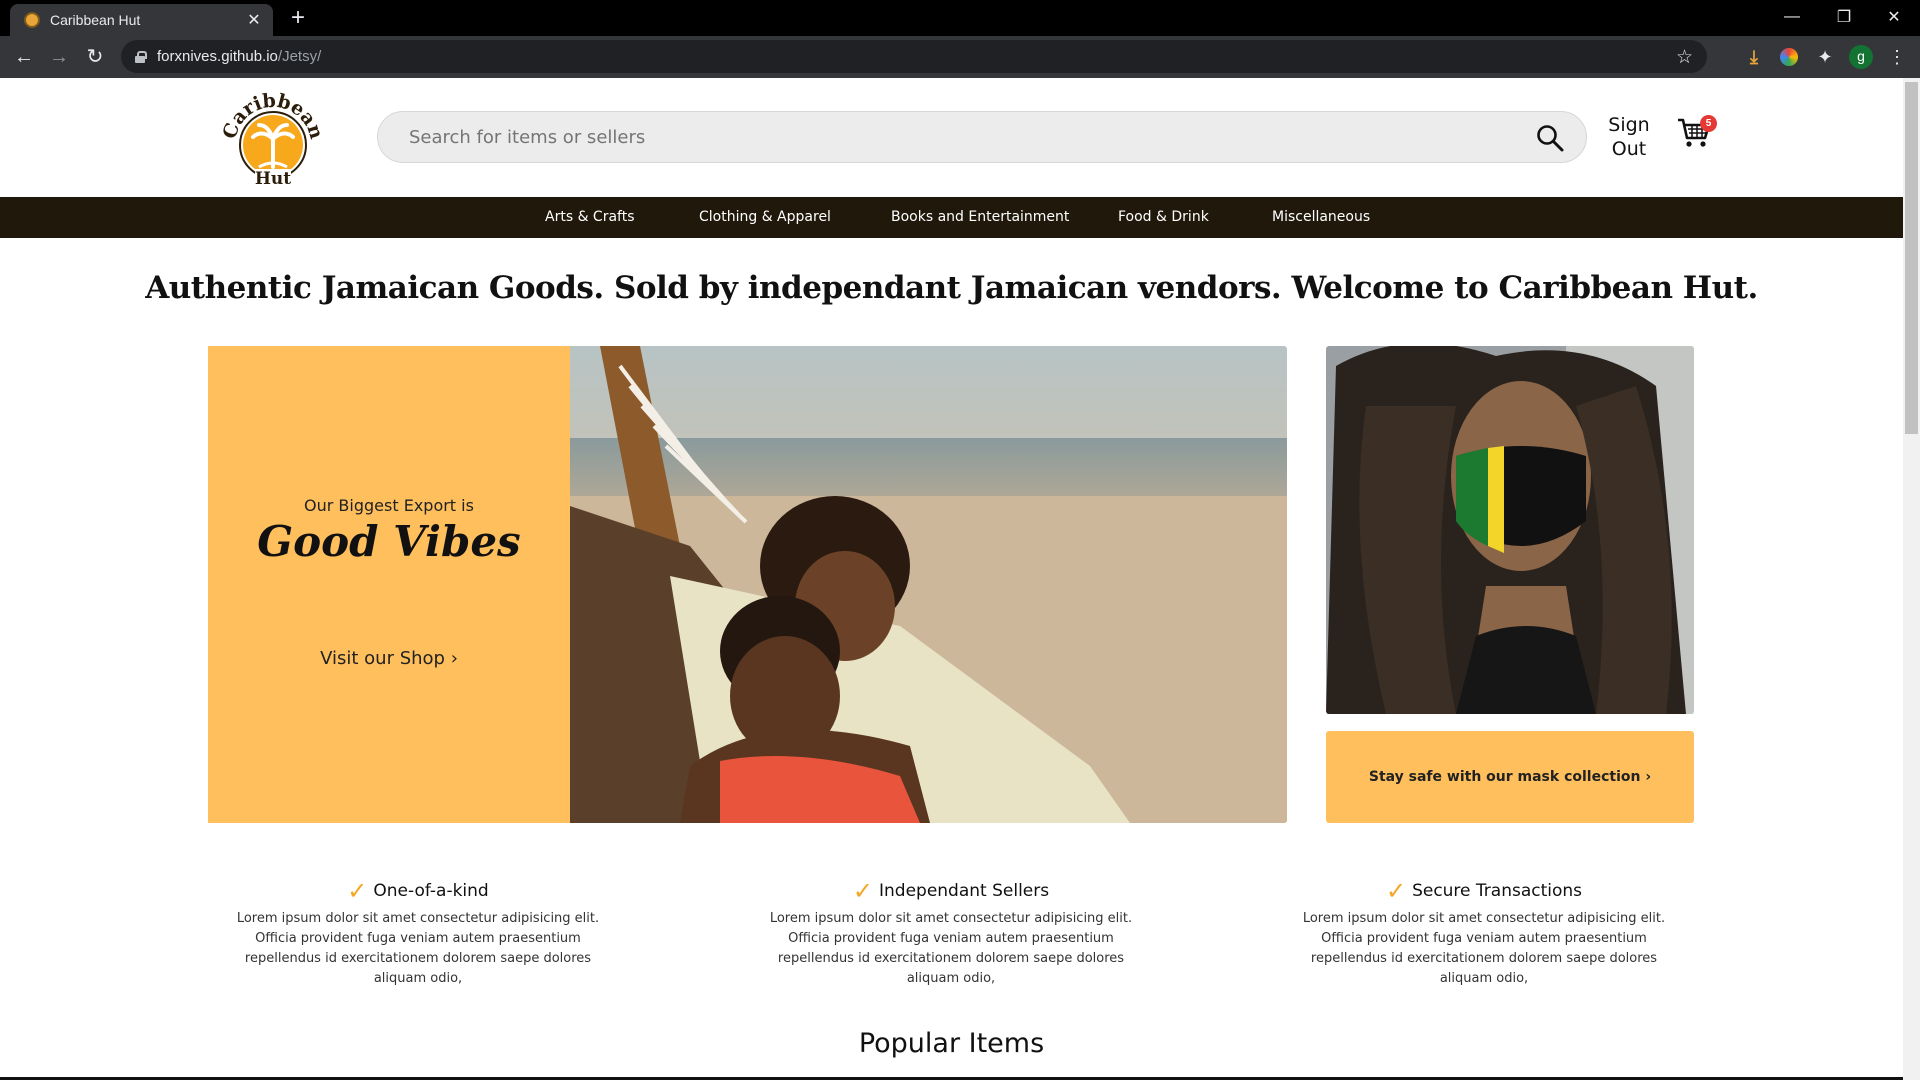  What do you see at coordinates (590, 217) in the screenshot?
I see `category-arts-crafts: Arts & Crafts` at bounding box center [590, 217].